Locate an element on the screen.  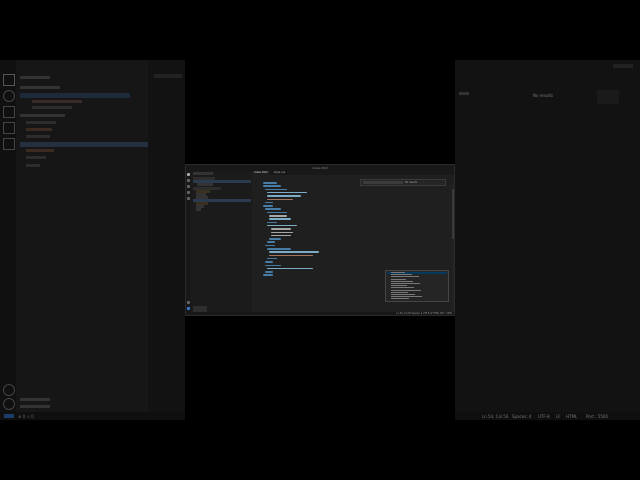
tab-index-html: index.html is located at coordinates (261, 173).